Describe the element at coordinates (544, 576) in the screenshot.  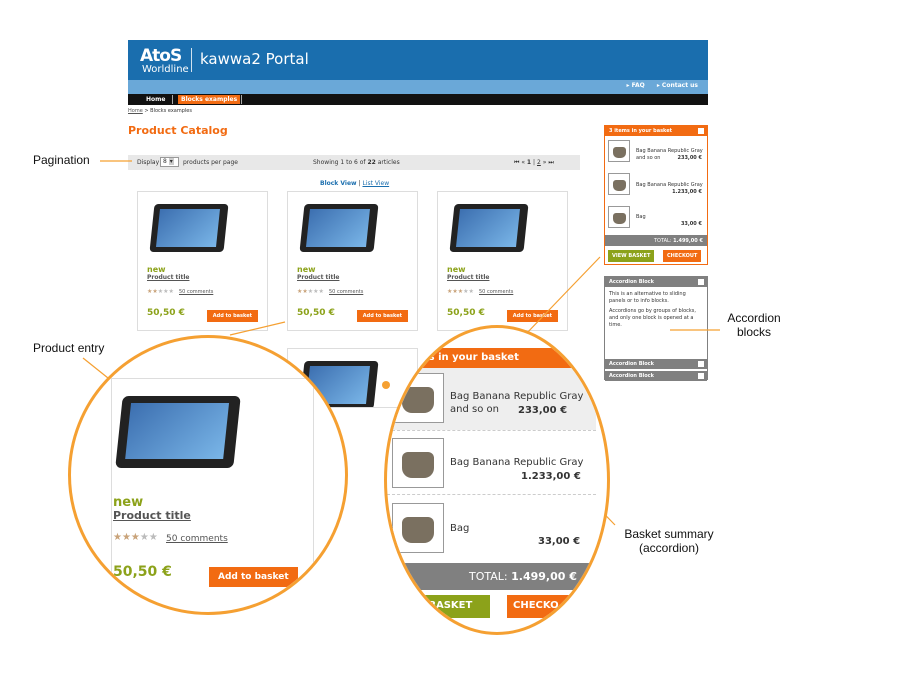
I see `zoomed-total-value: 1.499,00 €` at that location.